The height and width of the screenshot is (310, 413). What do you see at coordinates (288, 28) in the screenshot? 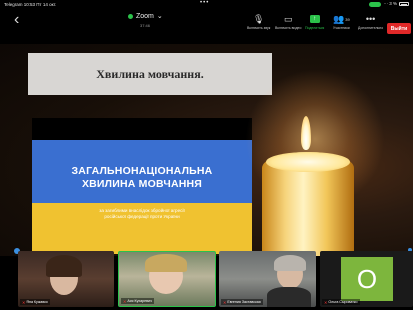
I see `video-label: Включить видео` at bounding box center [288, 28].